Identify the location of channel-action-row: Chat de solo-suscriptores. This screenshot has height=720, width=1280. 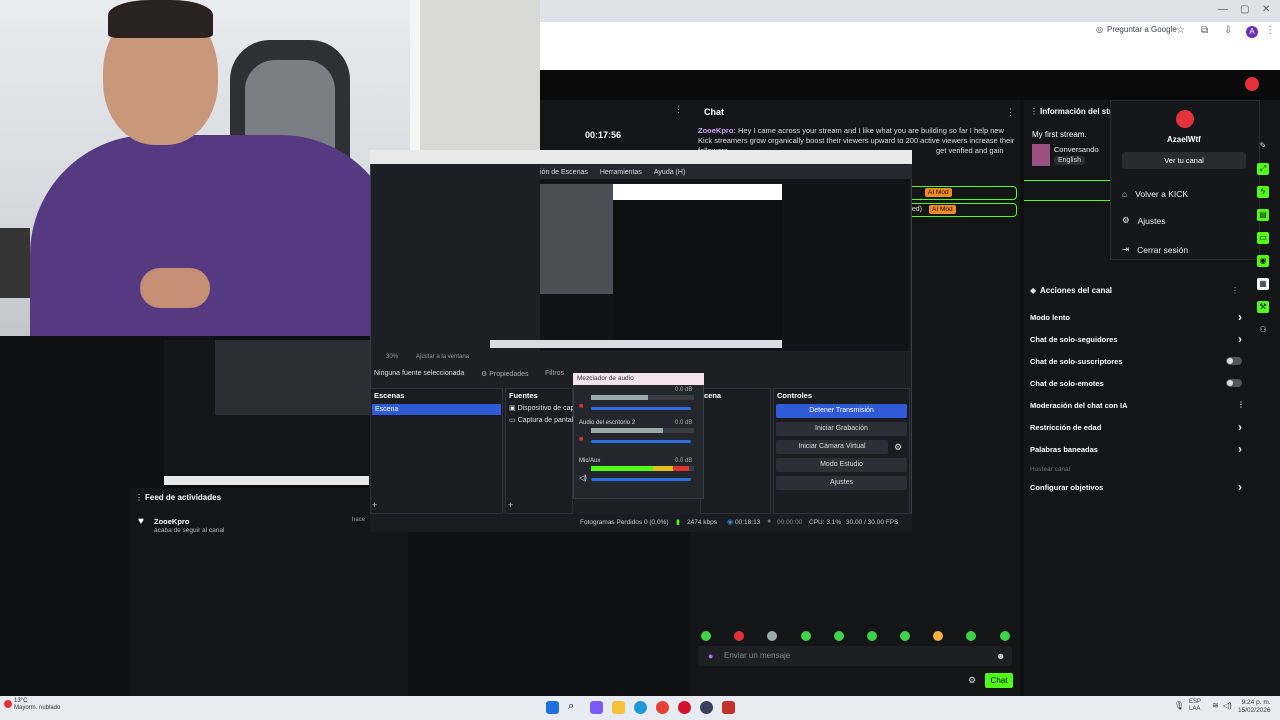
(1136, 361).